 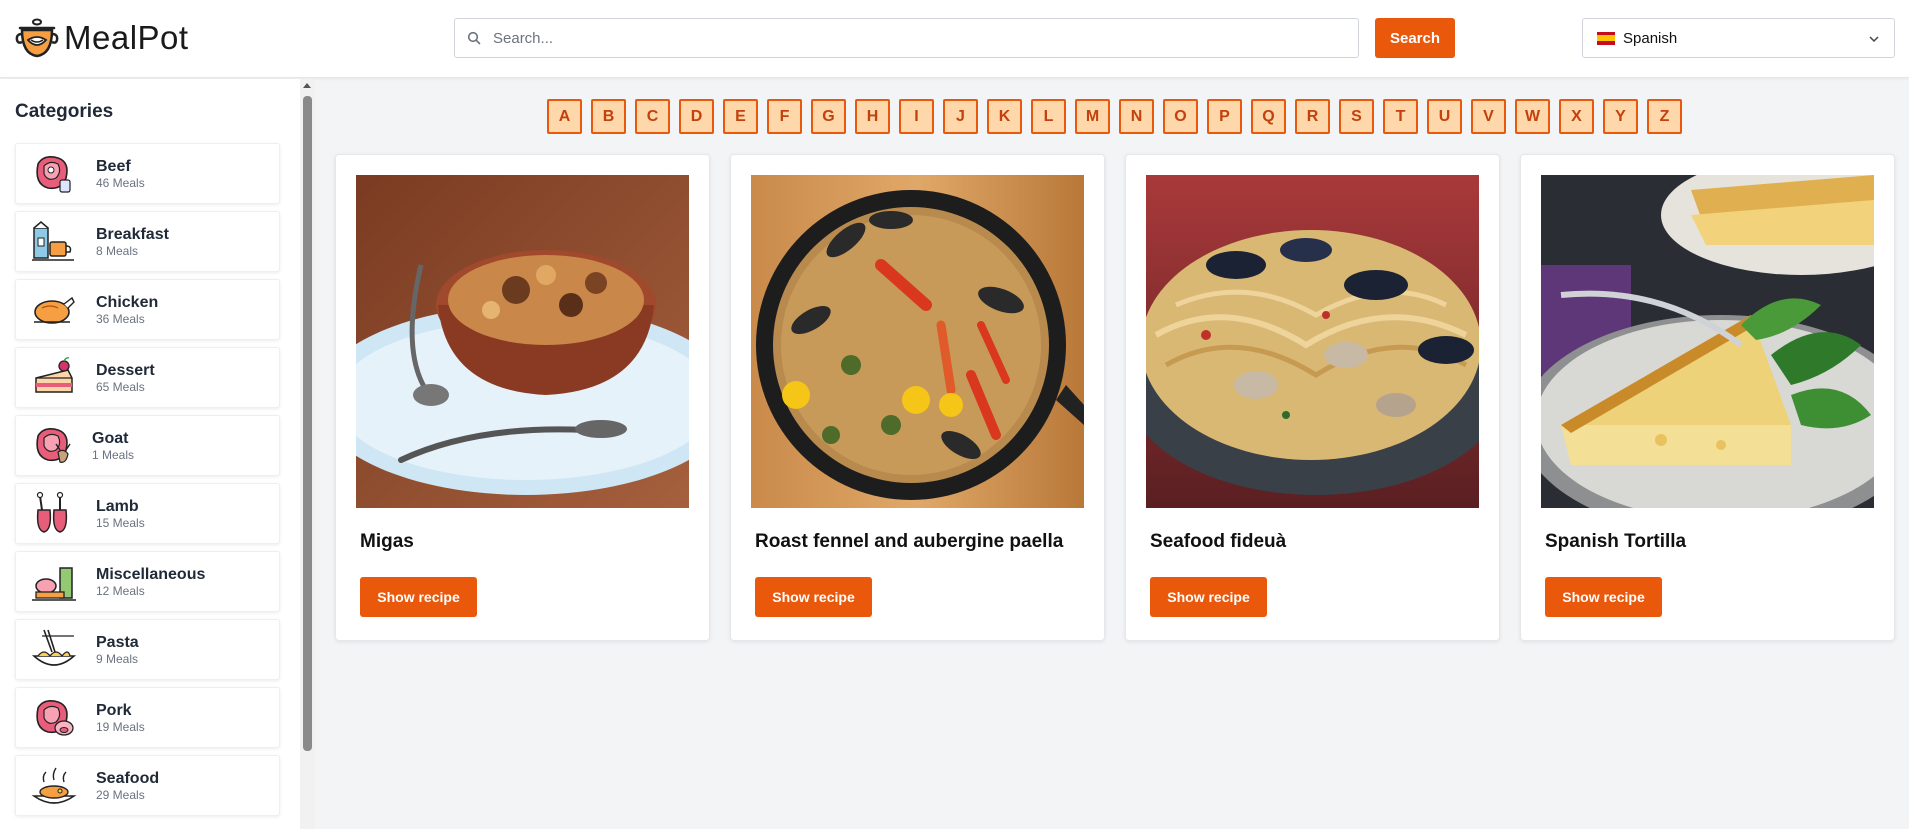 What do you see at coordinates (474, 38) in the screenshot?
I see `search-icon` at bounding box center [474, 38].